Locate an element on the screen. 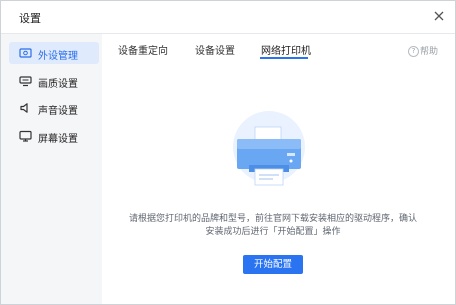 The height and width of the screenshot is (305, 456). title-bar: 设置 is located at coordinates (228, 17).